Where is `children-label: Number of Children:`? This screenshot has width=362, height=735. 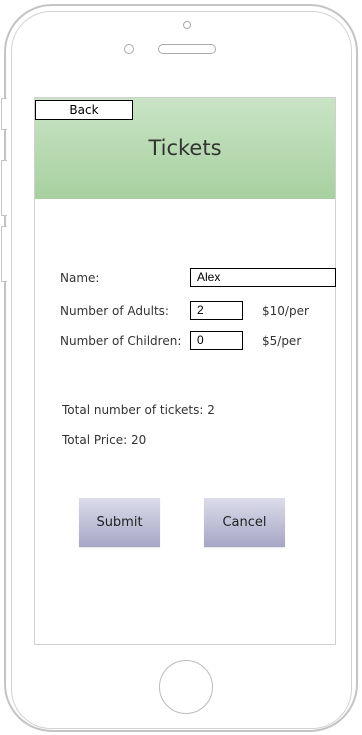
children-label: Number of Children: is located at coordinates (121, 341).